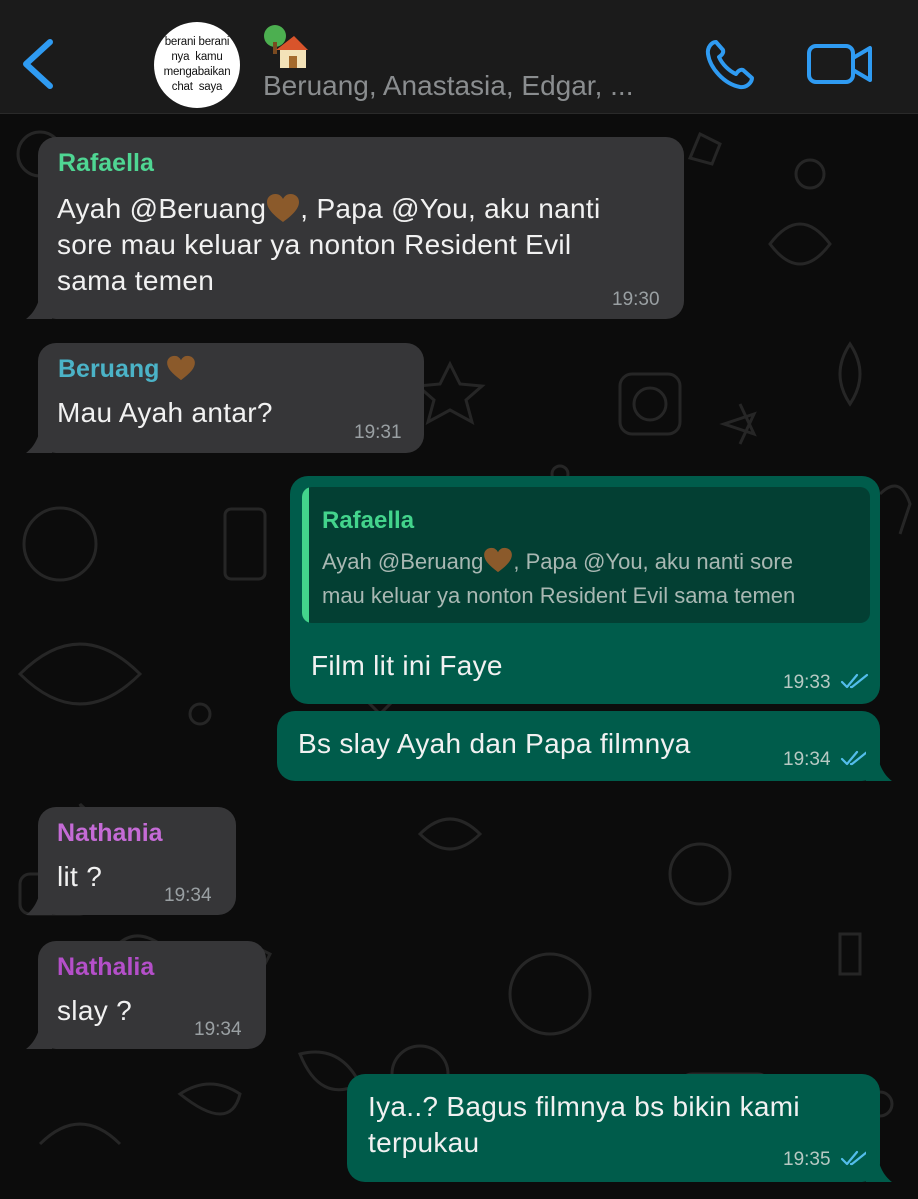 The width and height of the screenshot is (918, 1199). What do you see at coordinates (378, 432) in the screenshot?
I see `message-time: 19:31` at bounding box center [378, 432].